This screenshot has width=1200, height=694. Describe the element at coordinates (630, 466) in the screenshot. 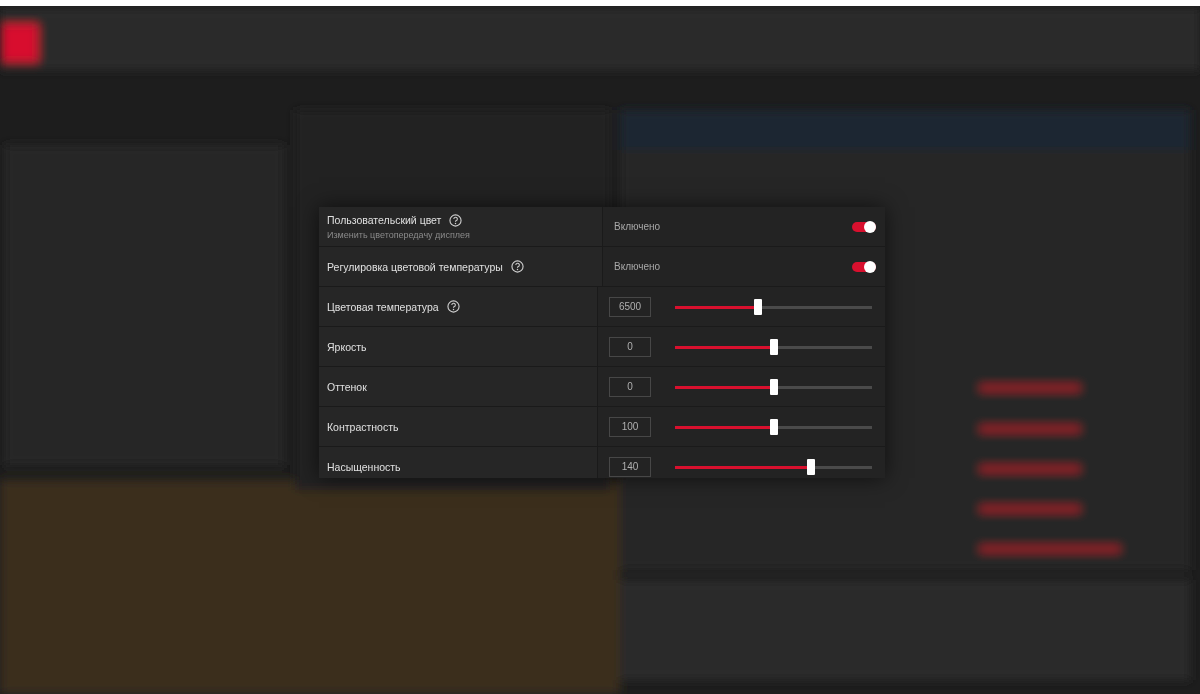

I see `value-field: 140` at that location.